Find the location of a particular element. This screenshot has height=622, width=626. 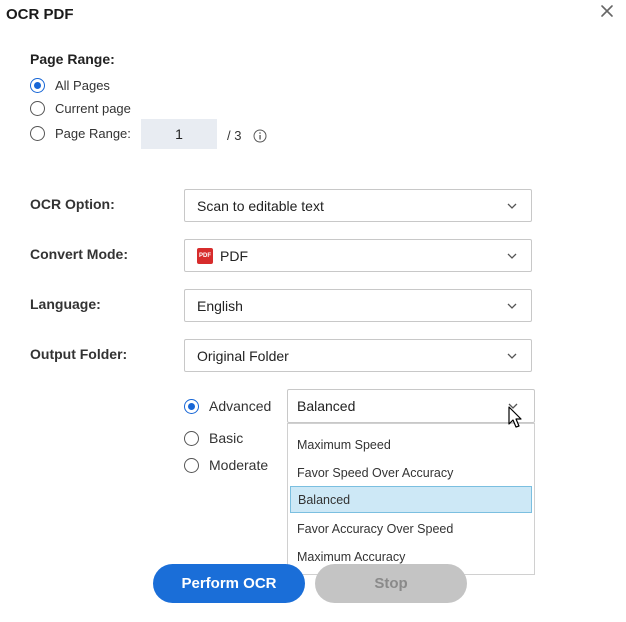

language-value: English is located at coordinates (220, 305).